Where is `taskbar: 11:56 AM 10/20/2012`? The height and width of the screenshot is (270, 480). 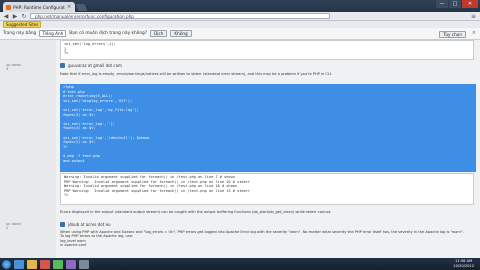
taskbar: 11:56 AM 10/20/2012 is located at coordinates (240, 264).